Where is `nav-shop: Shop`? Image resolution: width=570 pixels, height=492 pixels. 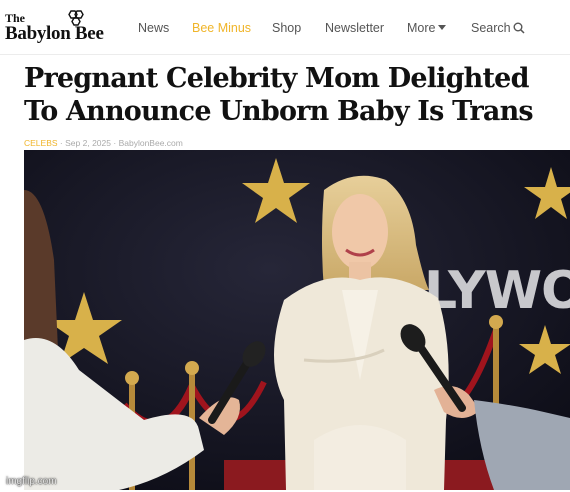 nav-shop: Shop is located at coordinates (286, 28).